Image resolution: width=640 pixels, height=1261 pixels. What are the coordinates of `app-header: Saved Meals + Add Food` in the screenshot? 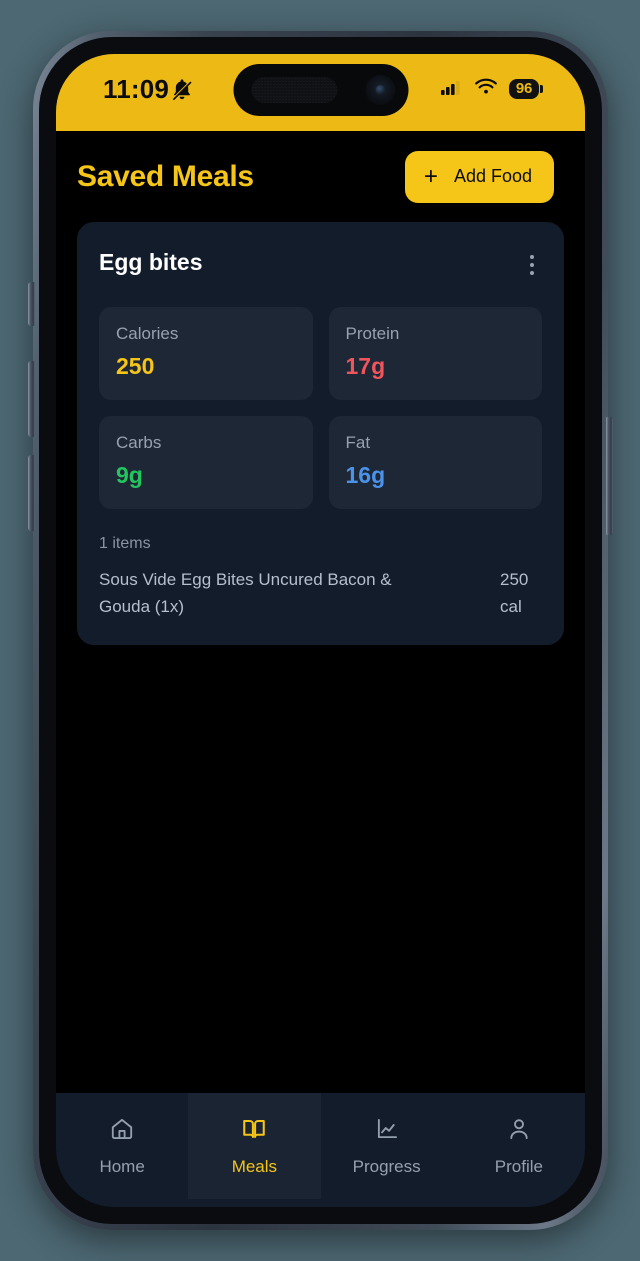 It's located at (320, 176).